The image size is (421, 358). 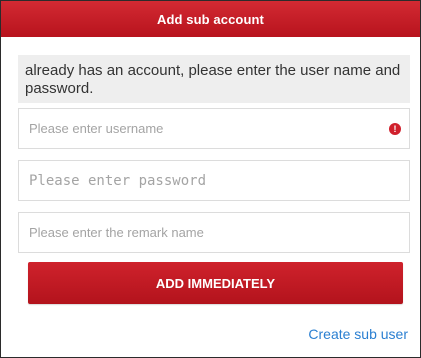 I want to click on remark-name-input, so click(x=189, y=232).